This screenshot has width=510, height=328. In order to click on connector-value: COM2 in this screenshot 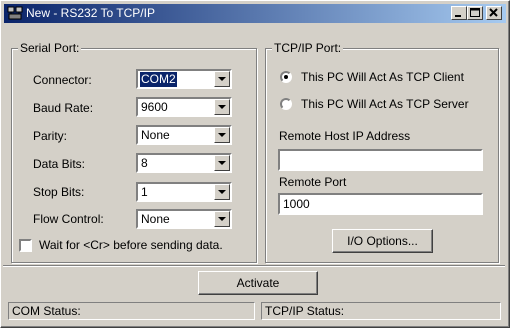, I will do `click(158, 79)`.